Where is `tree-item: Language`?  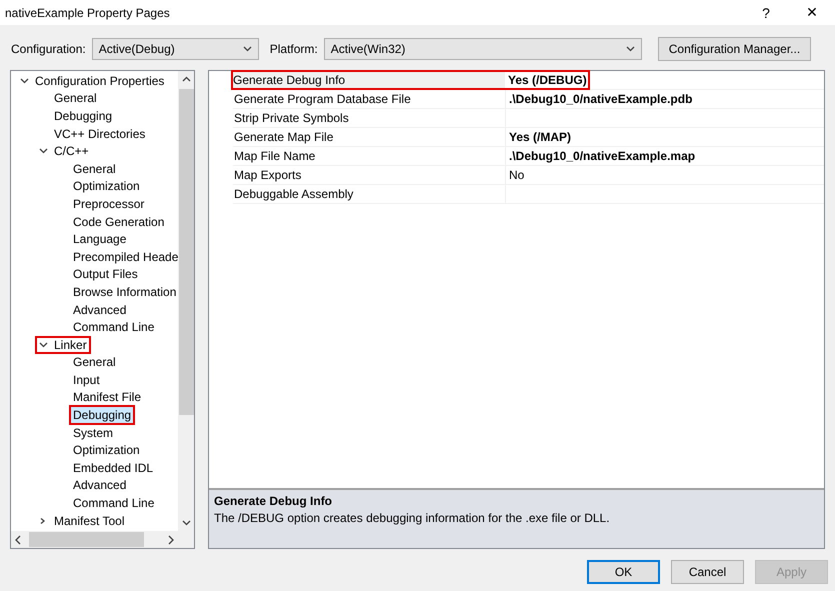
tree-item: Language is located at coordinates (99, 239).